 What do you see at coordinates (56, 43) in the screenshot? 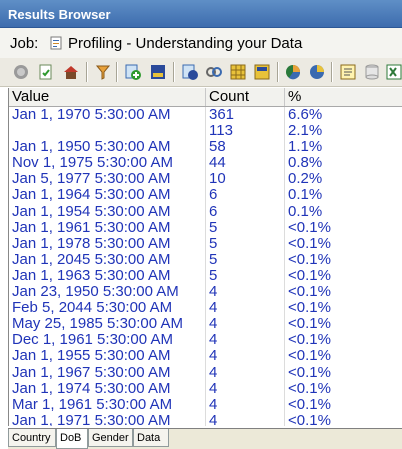
I see `job-document-icon` at bounding box center [56, 43].